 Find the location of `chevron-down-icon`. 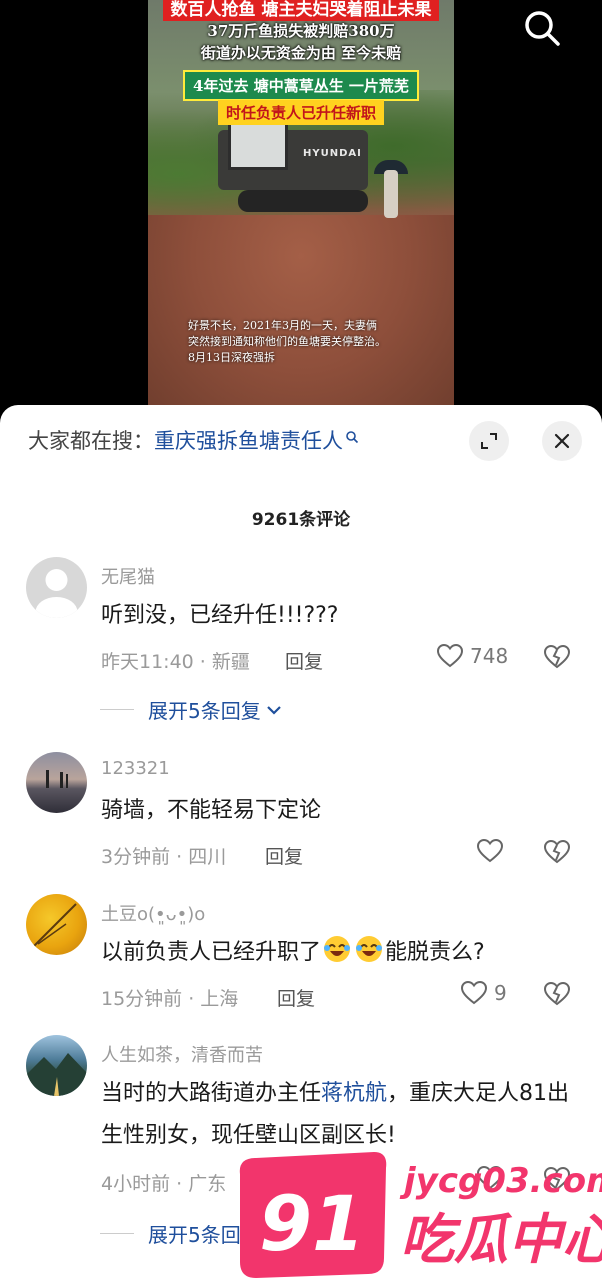

chevron-down-icon is located at coordinates (273, 710).